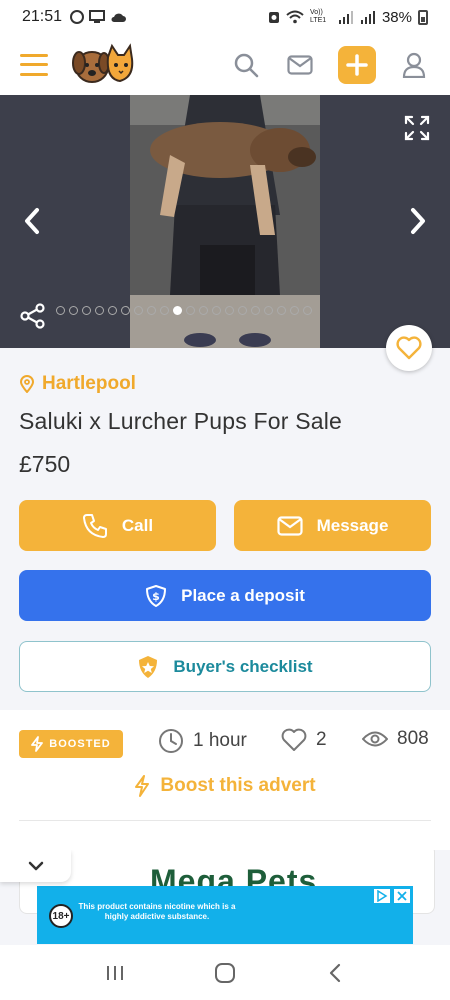 The width and height of the screenshot is (450, 1000). I want to click on next-image-button, so click(418, 221).